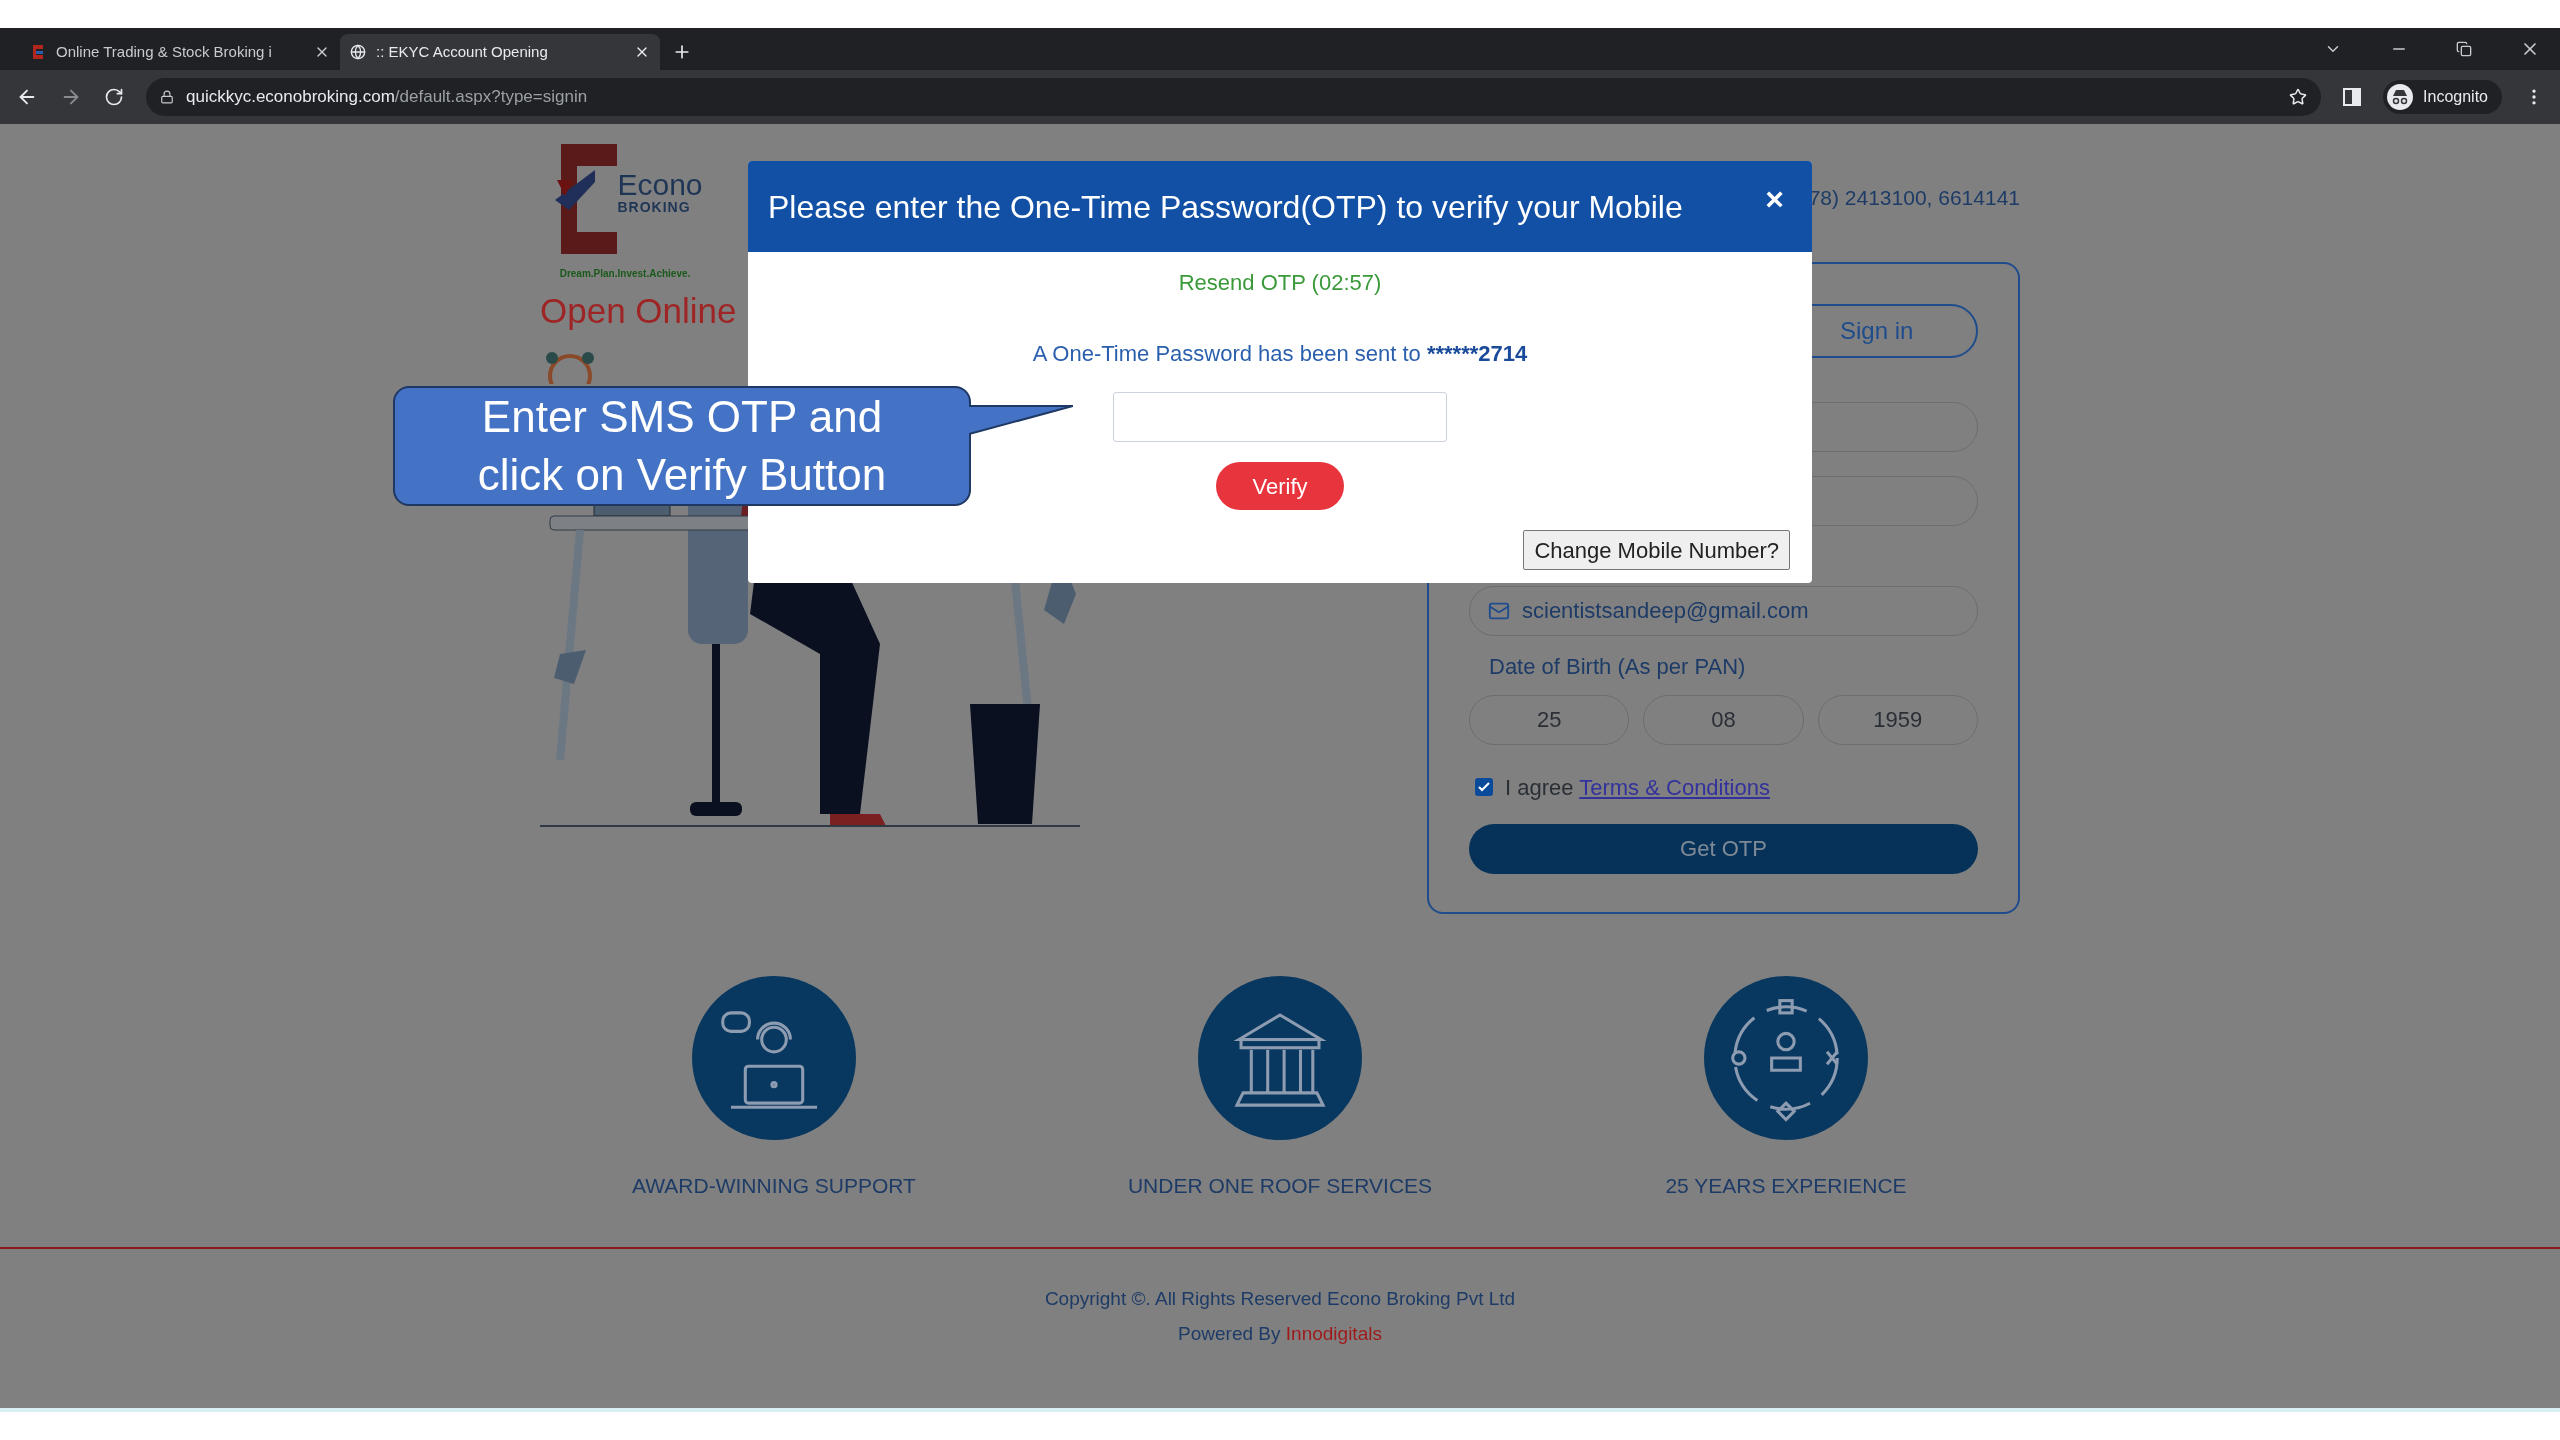 The width and height of the screenshot is (2560, 1440). Describe the element at coordinates (1674, 787) in the screenshot. I see `terms-link: Terms & Conditions` at that location.